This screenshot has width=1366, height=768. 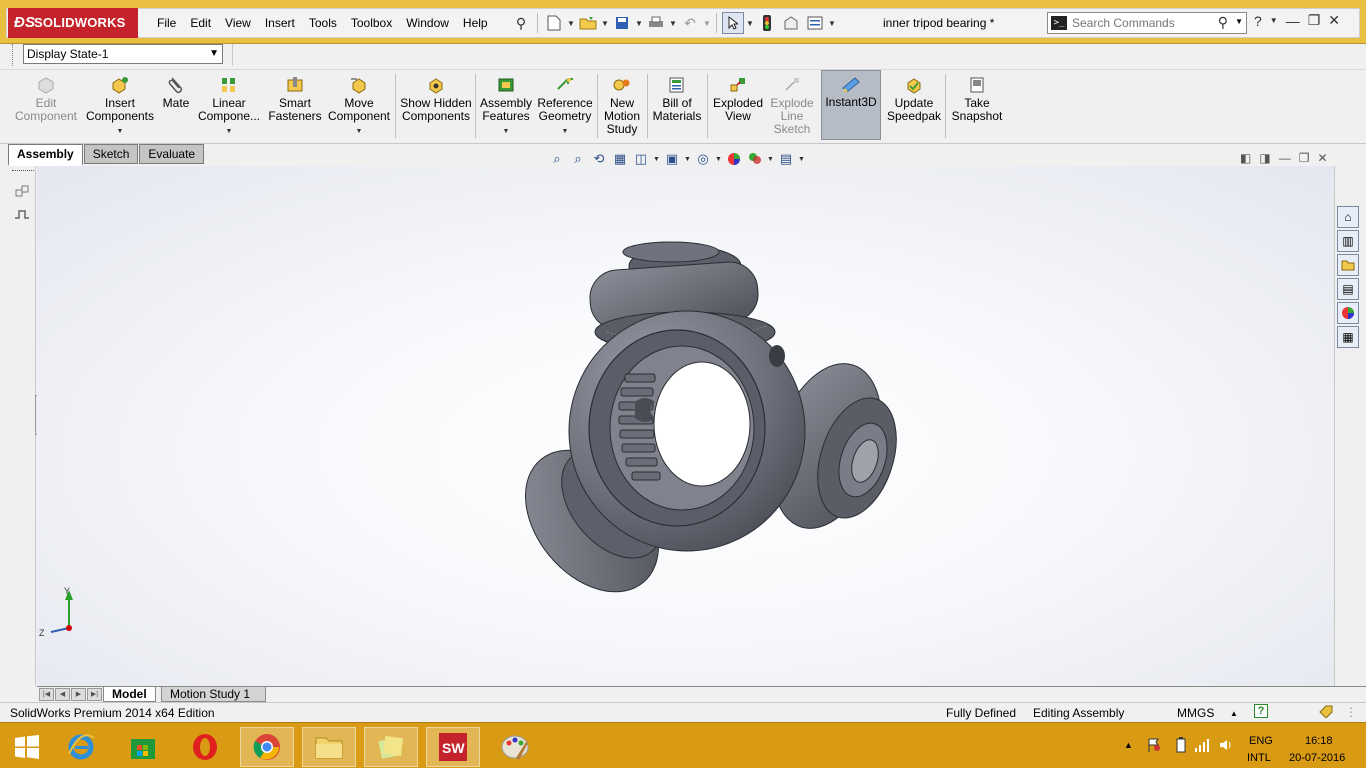 What do you see at coordinates (453, 747) in the screenshot?
I see `taskbar-solidworks: SW` at bounding box center [453, 747].